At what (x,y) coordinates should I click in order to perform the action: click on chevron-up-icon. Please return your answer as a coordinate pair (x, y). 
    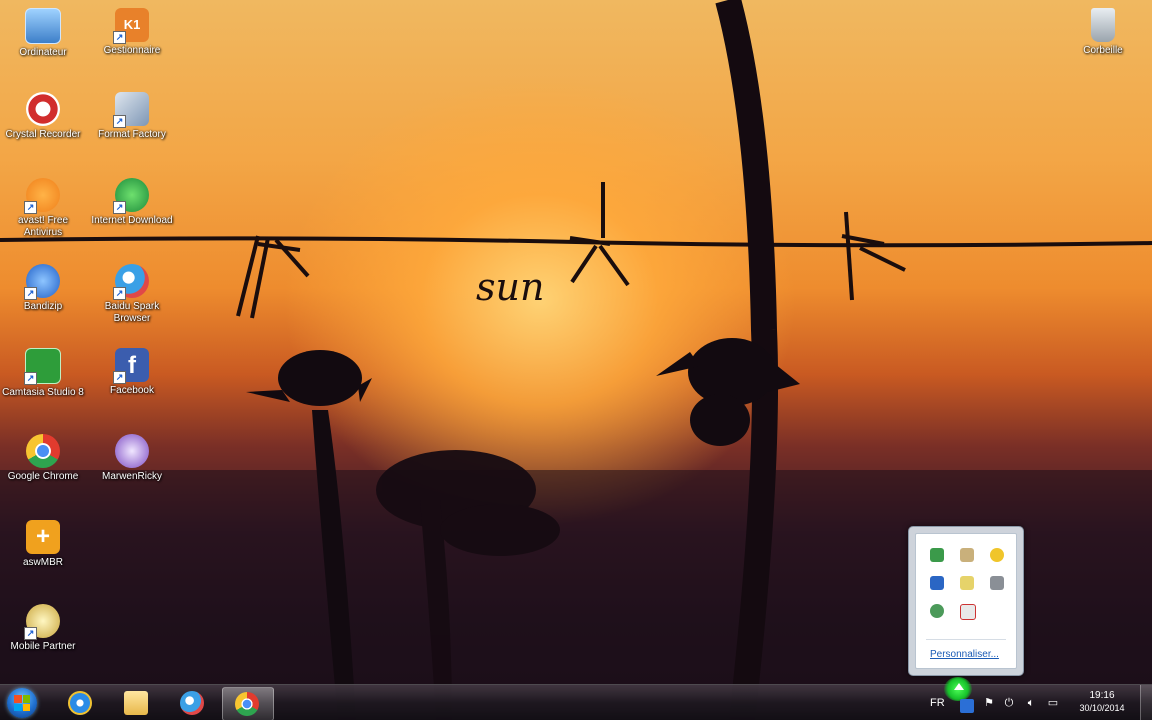
    Looking at the image, I should click on (959, 686).